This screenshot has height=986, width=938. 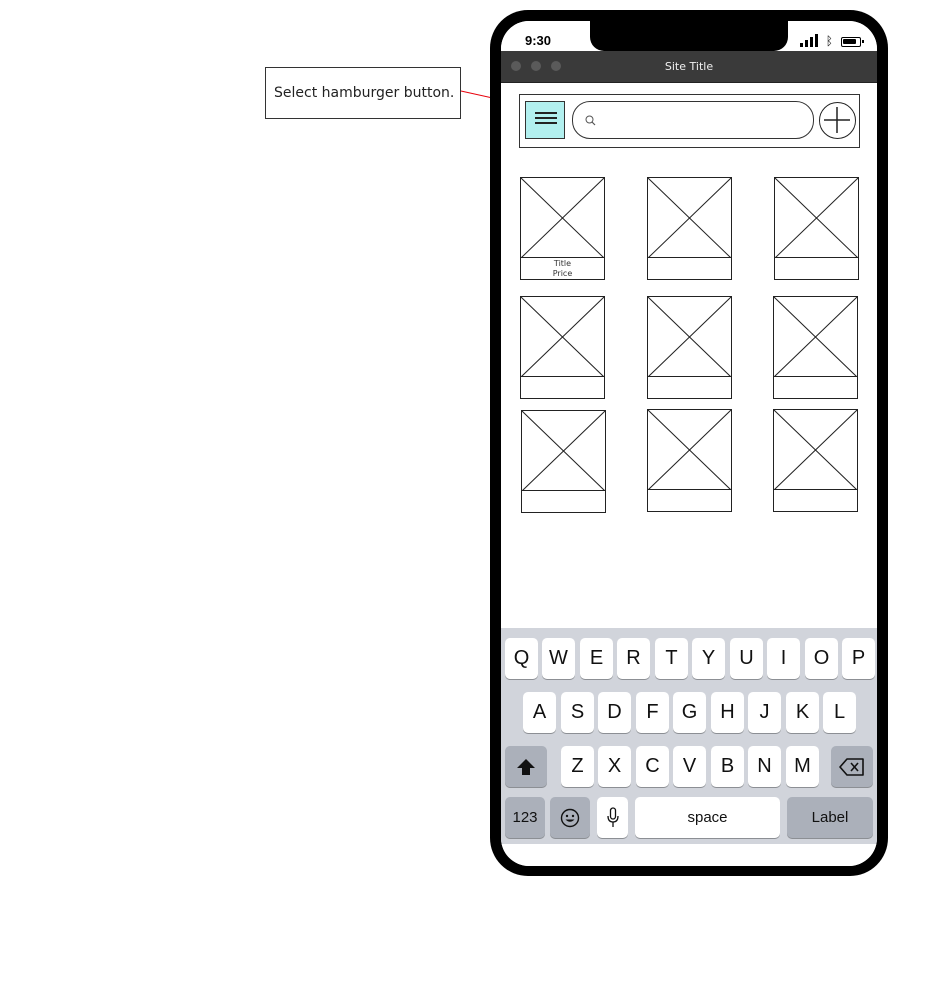 I want to click on key-l: L, so click(x=839, y=712).